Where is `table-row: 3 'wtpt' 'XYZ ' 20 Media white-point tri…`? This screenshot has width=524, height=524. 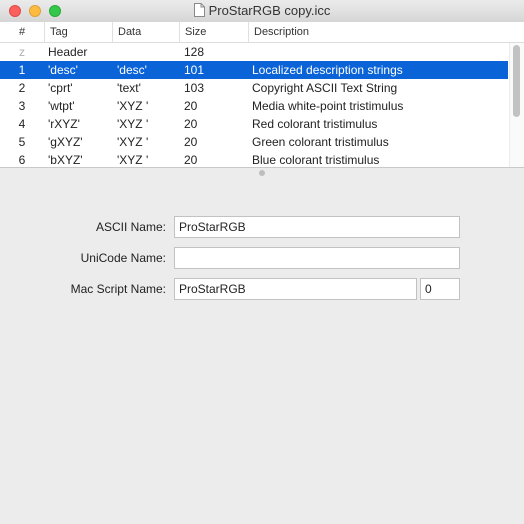 table-row: 3 'wtpt' 'XYZ ' 20 Media white-point tri… is located at coordinates (254, 106).